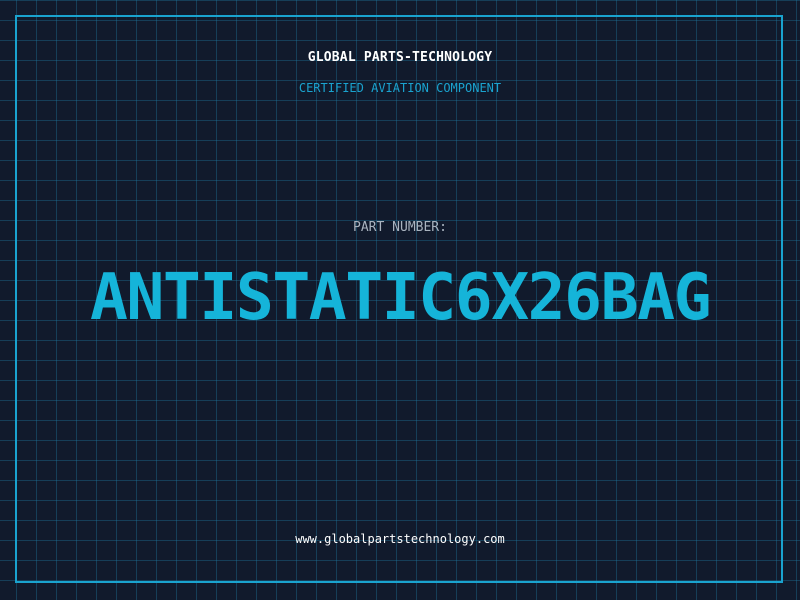 The width and height of the screenshot is (800, 600). I want to click on part-number-value: ANTISTATIC6X26BAG, so click(400, 298).